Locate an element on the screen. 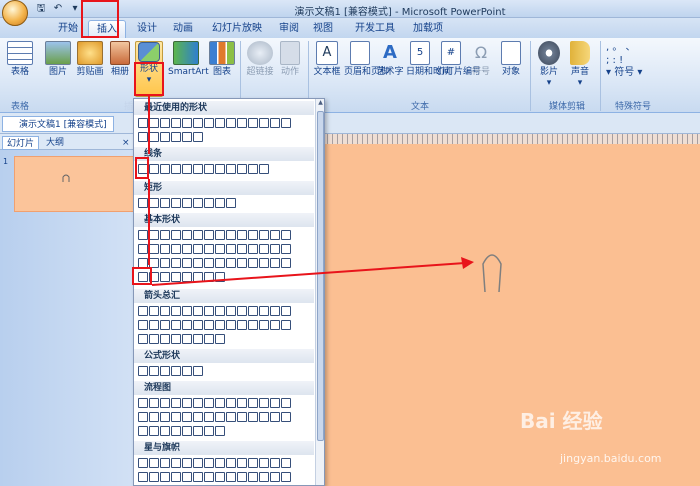  tab-design: 设计 is located at coordinates (147, 29).